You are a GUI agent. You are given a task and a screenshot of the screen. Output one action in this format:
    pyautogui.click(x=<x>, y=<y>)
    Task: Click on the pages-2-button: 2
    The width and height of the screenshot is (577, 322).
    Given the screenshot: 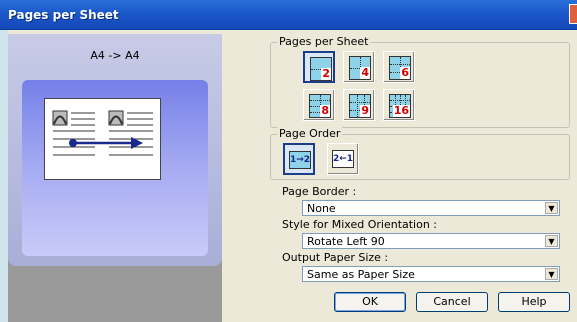 What is the action you would take?
    pyautogui.click(x=319, y=67)
    